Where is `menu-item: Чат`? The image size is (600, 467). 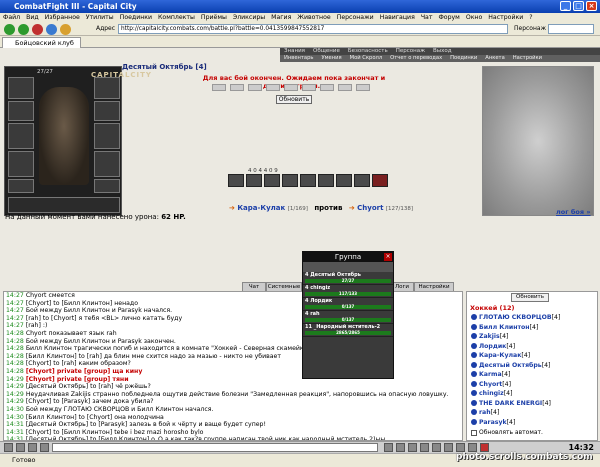
menu-item: Чат is located at coordinates (427, 17).